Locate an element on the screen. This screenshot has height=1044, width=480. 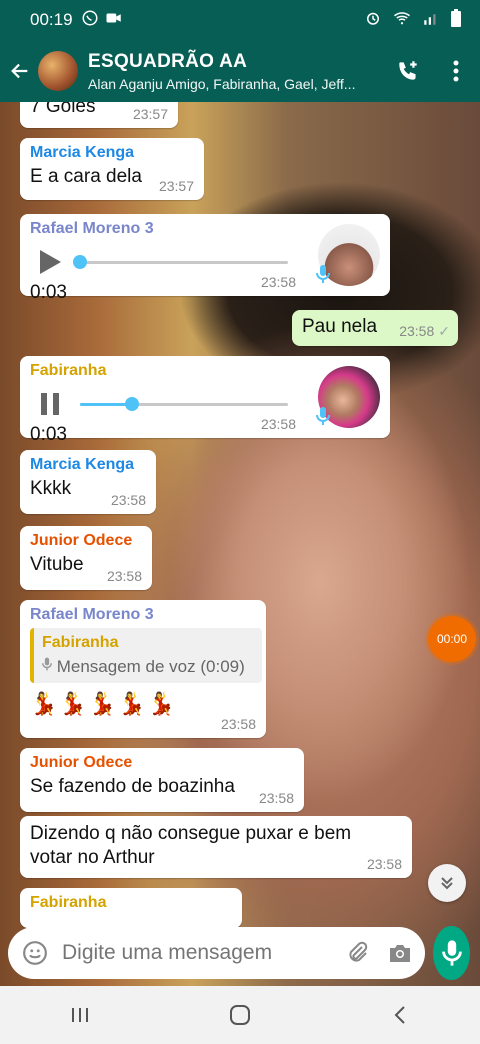
recent-apps-icon is located at coordinates (80, 1015).